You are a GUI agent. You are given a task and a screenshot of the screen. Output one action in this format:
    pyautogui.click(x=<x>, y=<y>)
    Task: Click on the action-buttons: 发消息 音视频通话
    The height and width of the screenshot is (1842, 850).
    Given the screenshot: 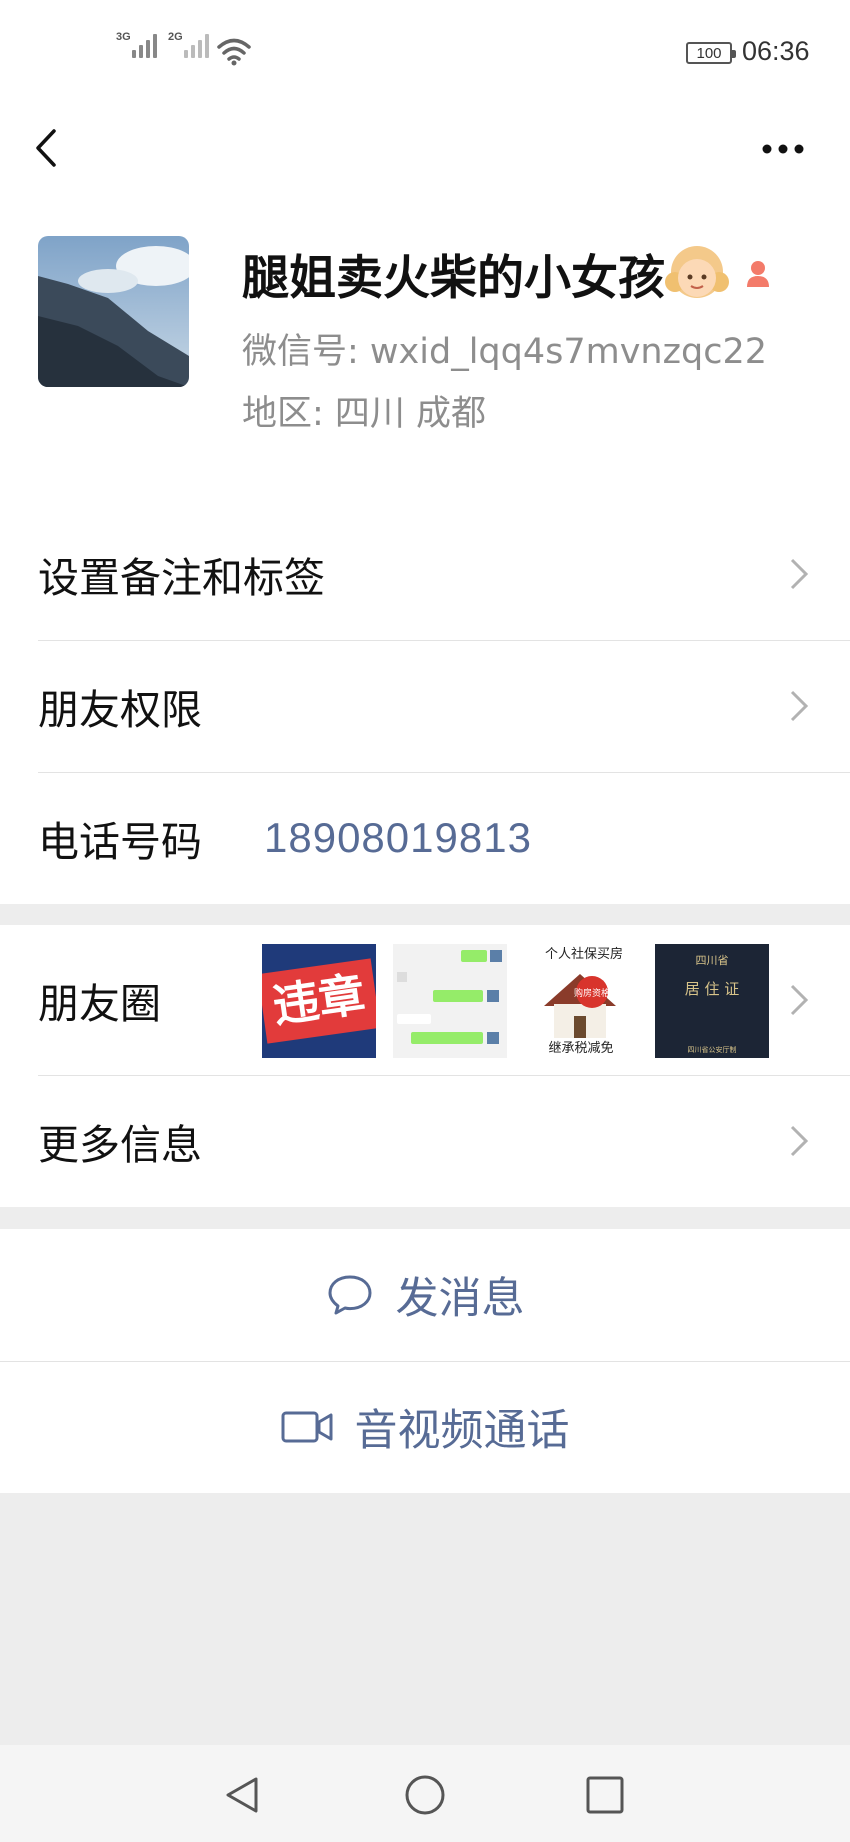 What is the action you would take?
    pyautogui.click(x=425, y=1361)
    